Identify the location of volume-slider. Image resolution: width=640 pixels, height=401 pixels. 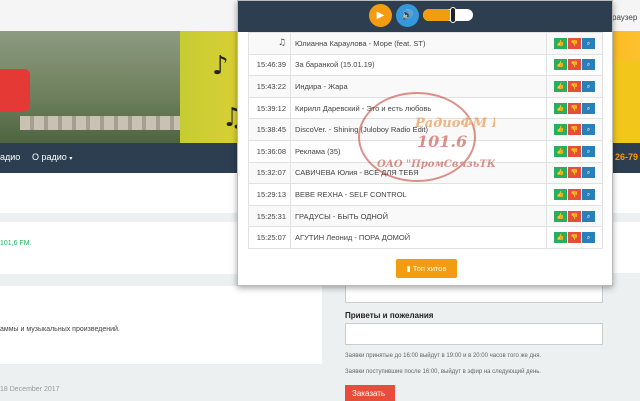
(448, 15).